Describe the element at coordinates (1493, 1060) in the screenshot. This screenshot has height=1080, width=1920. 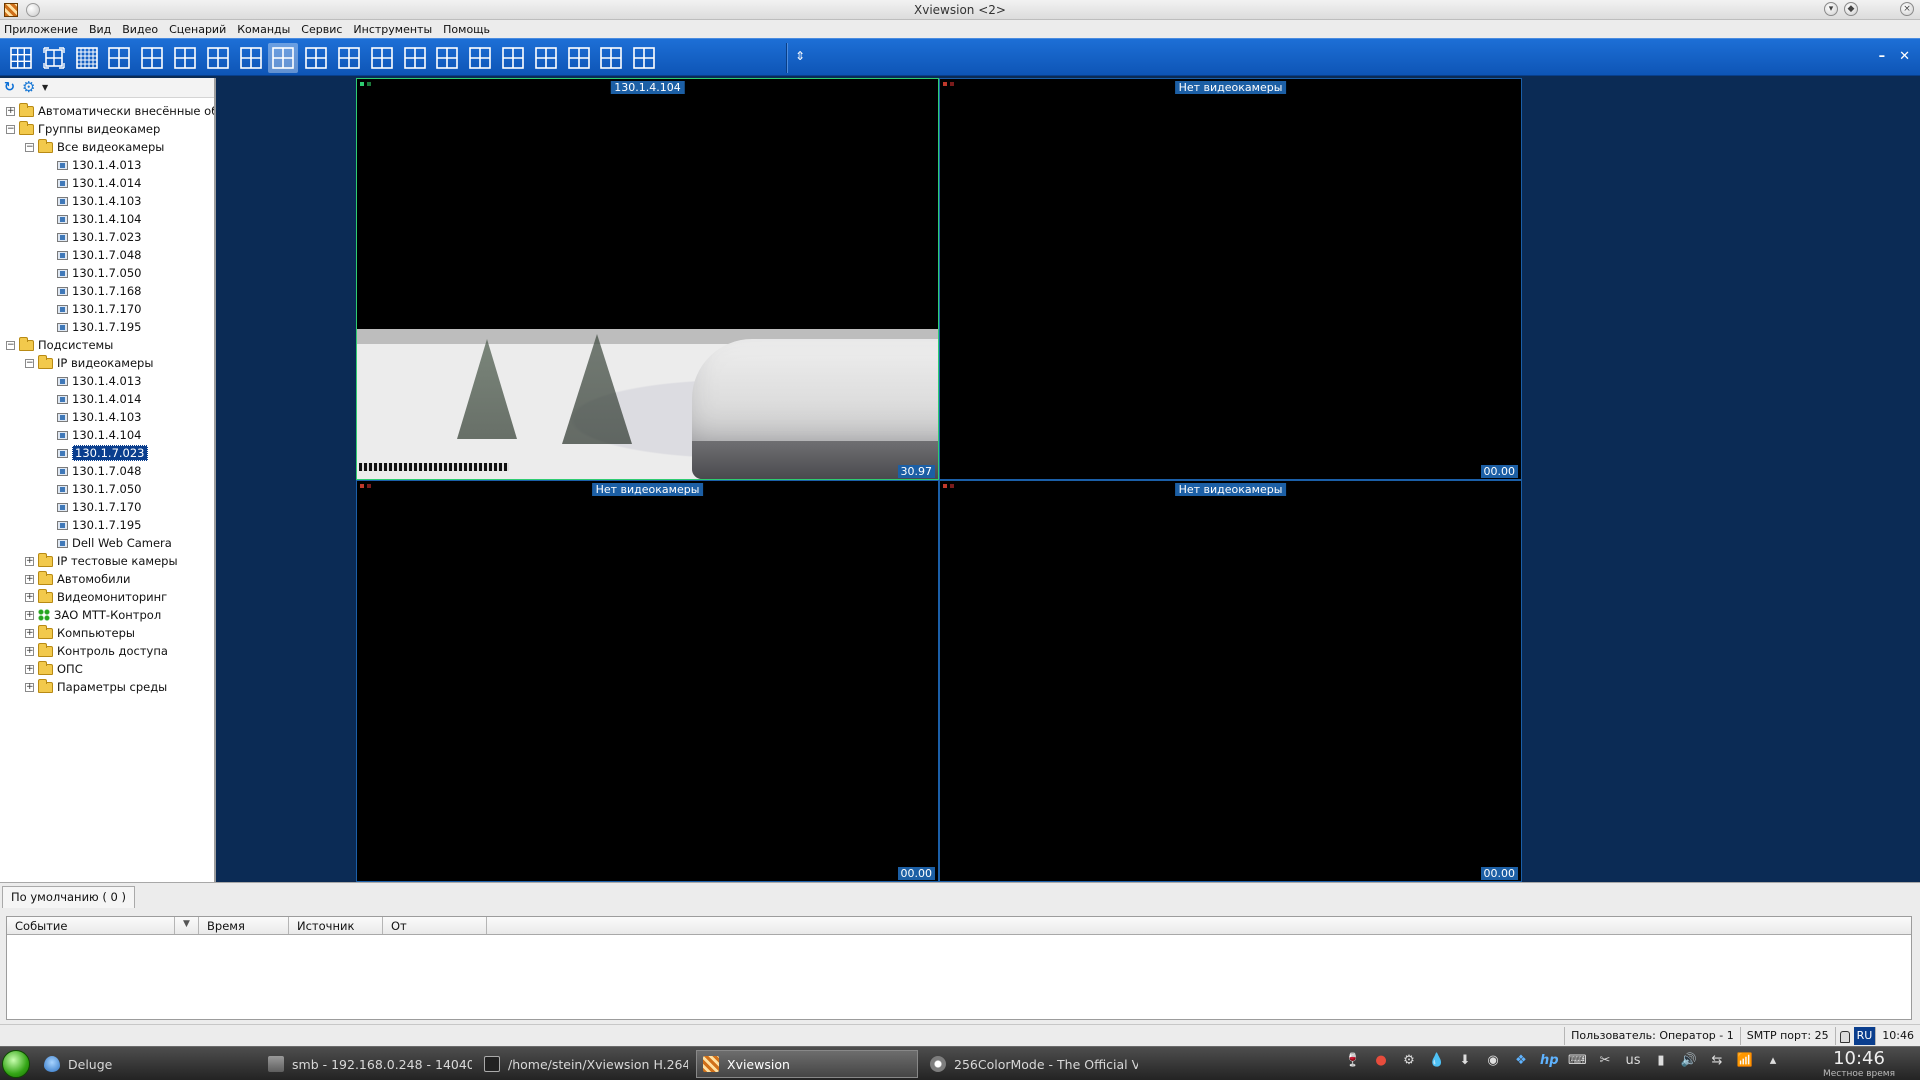
I see `chrome-icon: ◉` at that location.